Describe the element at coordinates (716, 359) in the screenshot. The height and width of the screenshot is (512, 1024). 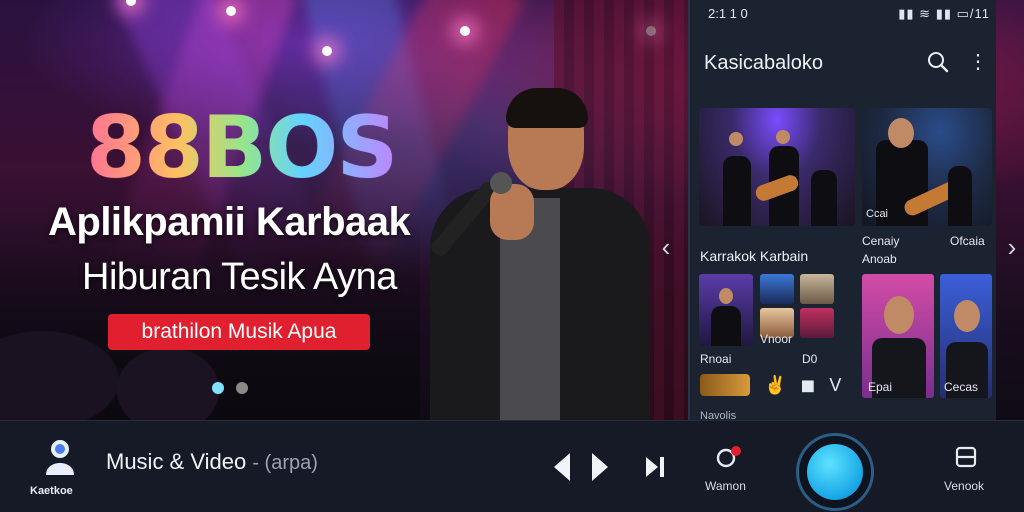
I see `grid-caption: Rnoai` at that location.